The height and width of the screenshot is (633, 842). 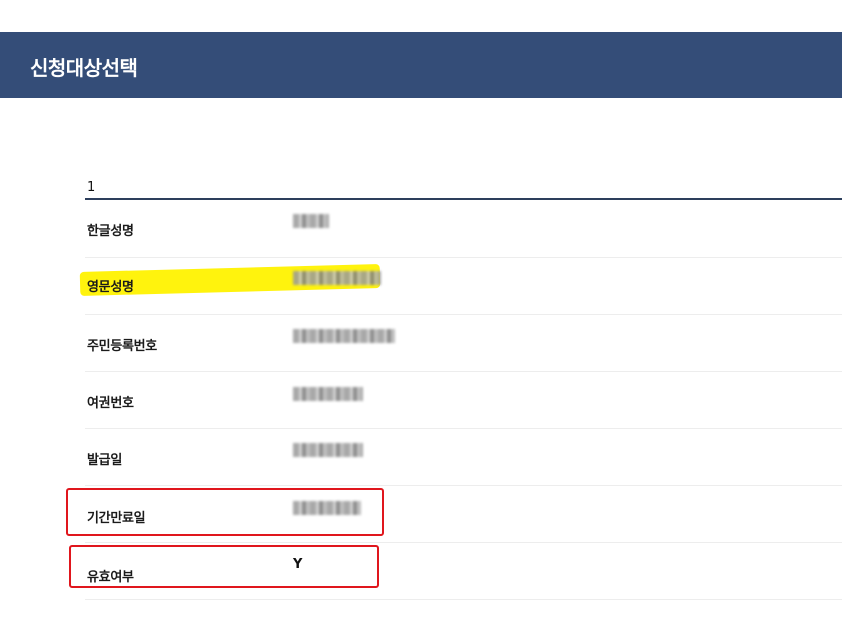 What do you see at coordinates (463, 343) in the screenshot?
I see `table-row-resident-number: 주민등록번호` at bounding box center [463, 343].